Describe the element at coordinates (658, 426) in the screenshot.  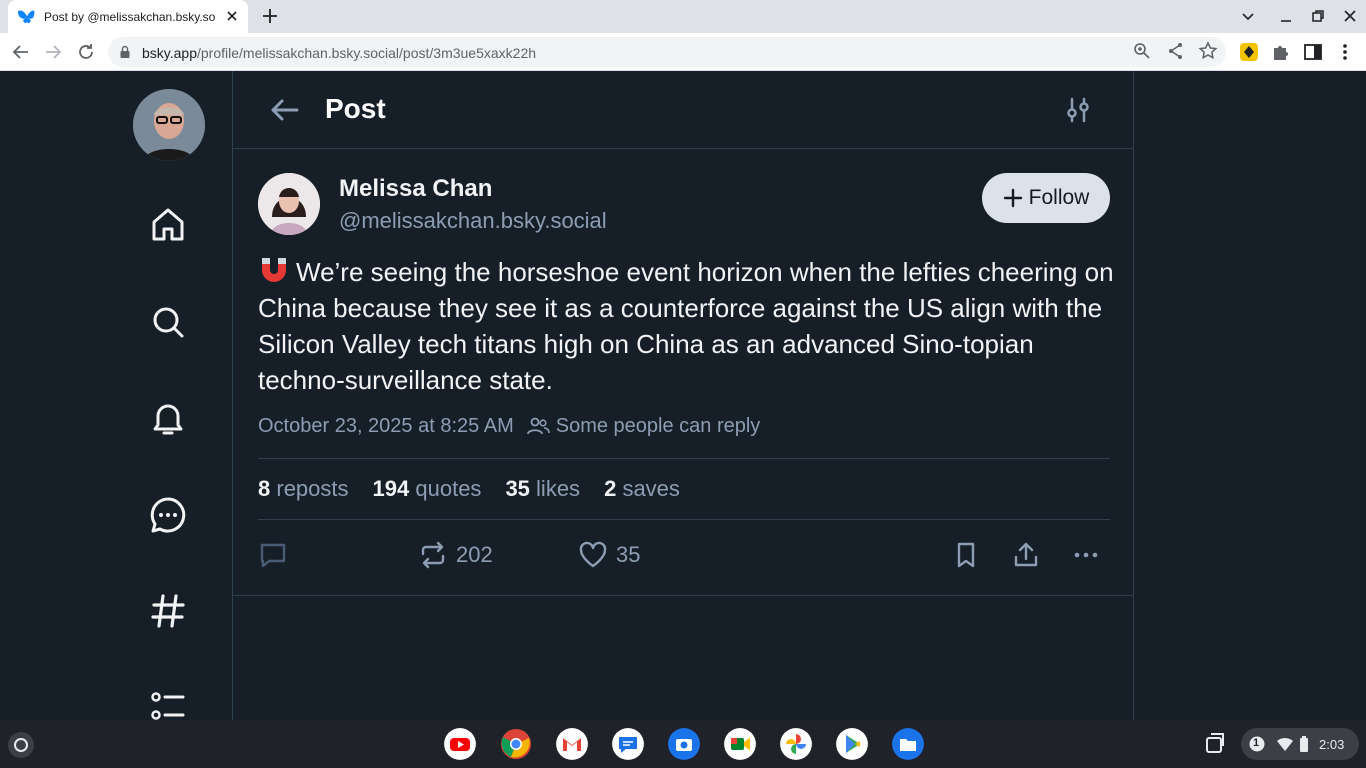
I see `reply-setting: Some people can reply` at that location.